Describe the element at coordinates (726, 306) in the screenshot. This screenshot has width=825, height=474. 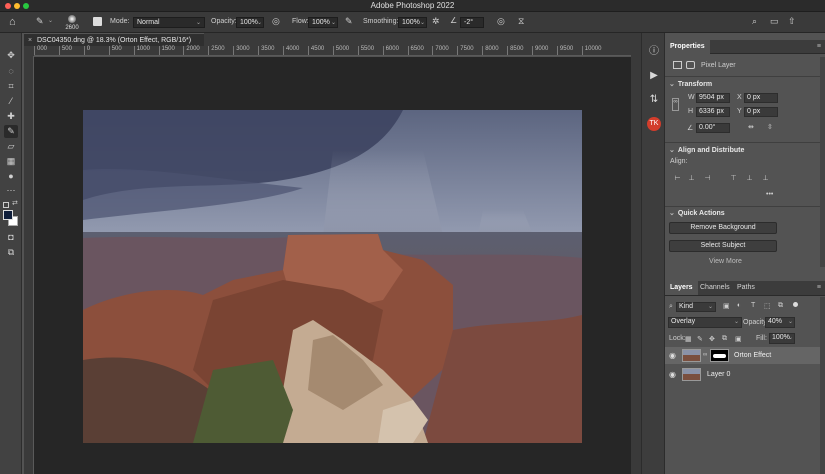
I see `filter-pixel-icon: ▣` at that location.